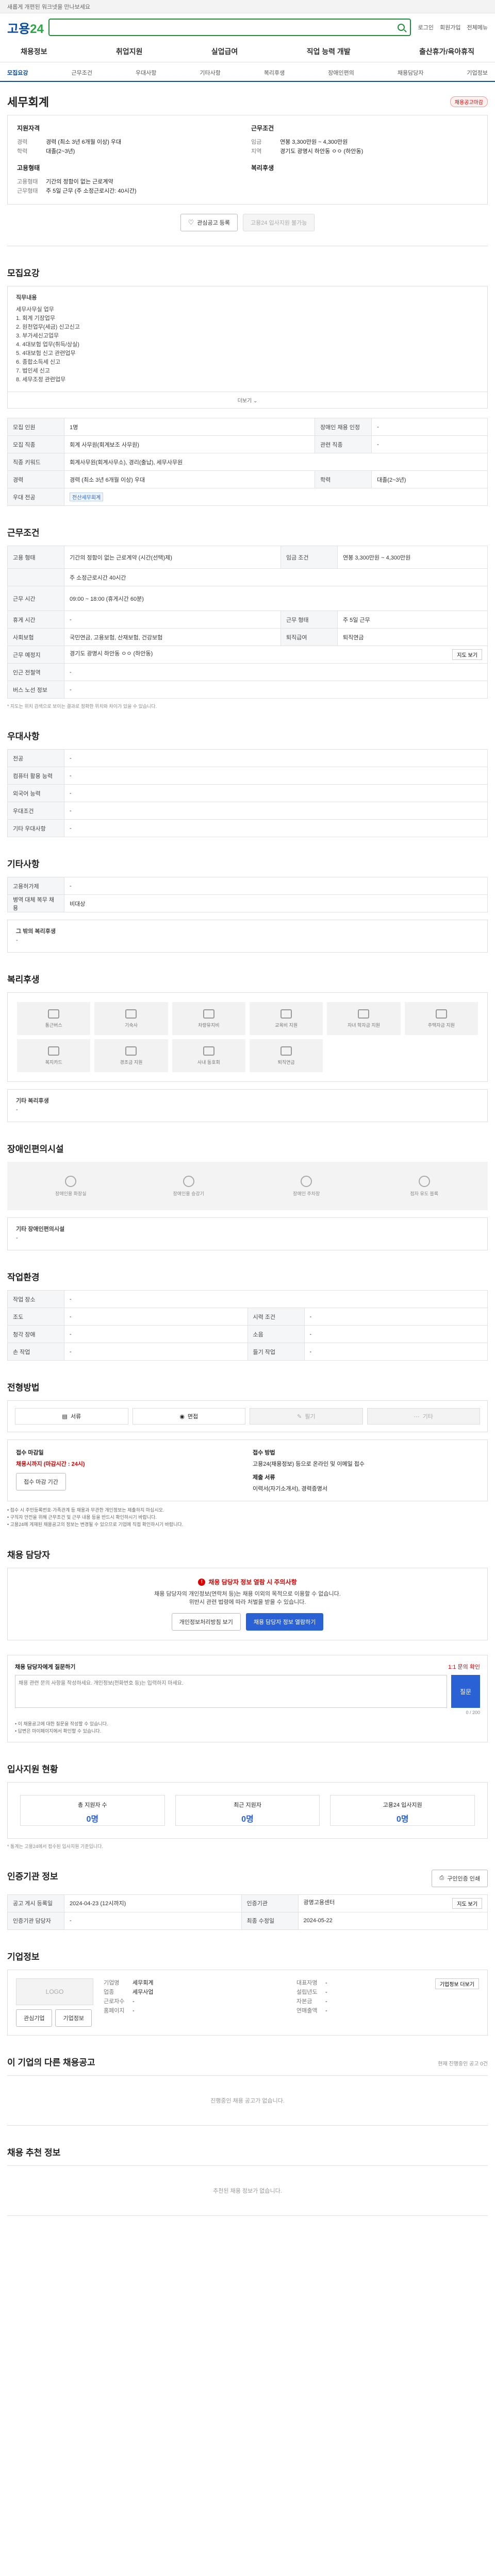 The image size is (495, 2576). Describe the element at coordinates (32, 1101) in the screenshot. I see `benefits-sub-title: 기타 복리후생` at that location.